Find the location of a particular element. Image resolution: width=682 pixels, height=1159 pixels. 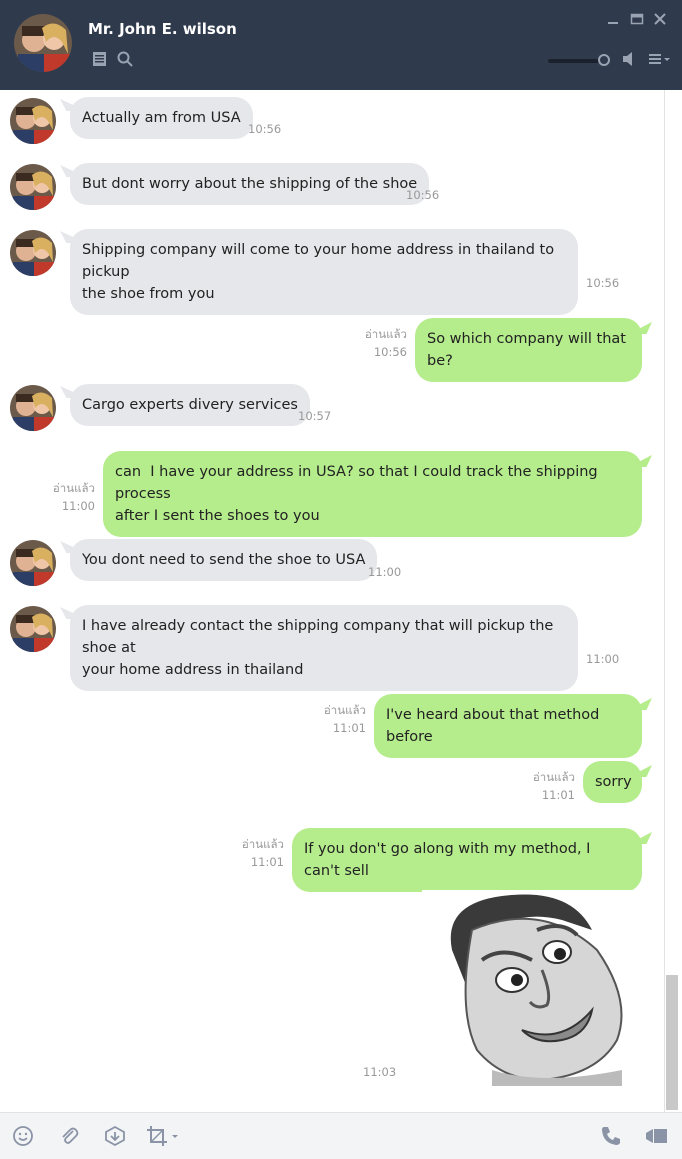

message-bubble-outgoing: I've heard about that method before is located at coordinates (508, 726).